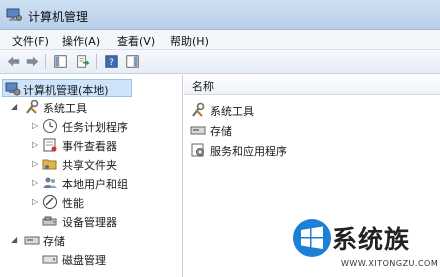  Describe the element at coordinates (84, 260) in the screenshot. I see `tree-label: 磁盘管理` at that location.